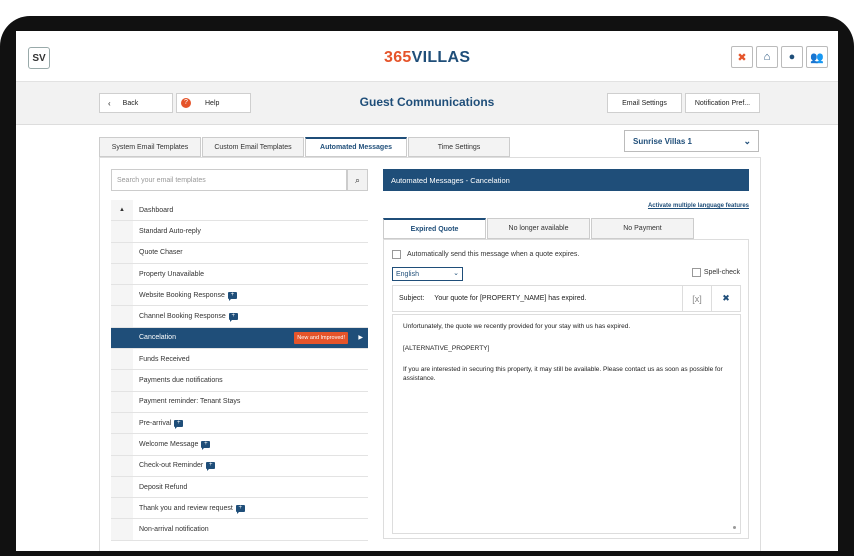  I want to click on template-label: Channel Booking Response, so click(182, 317).